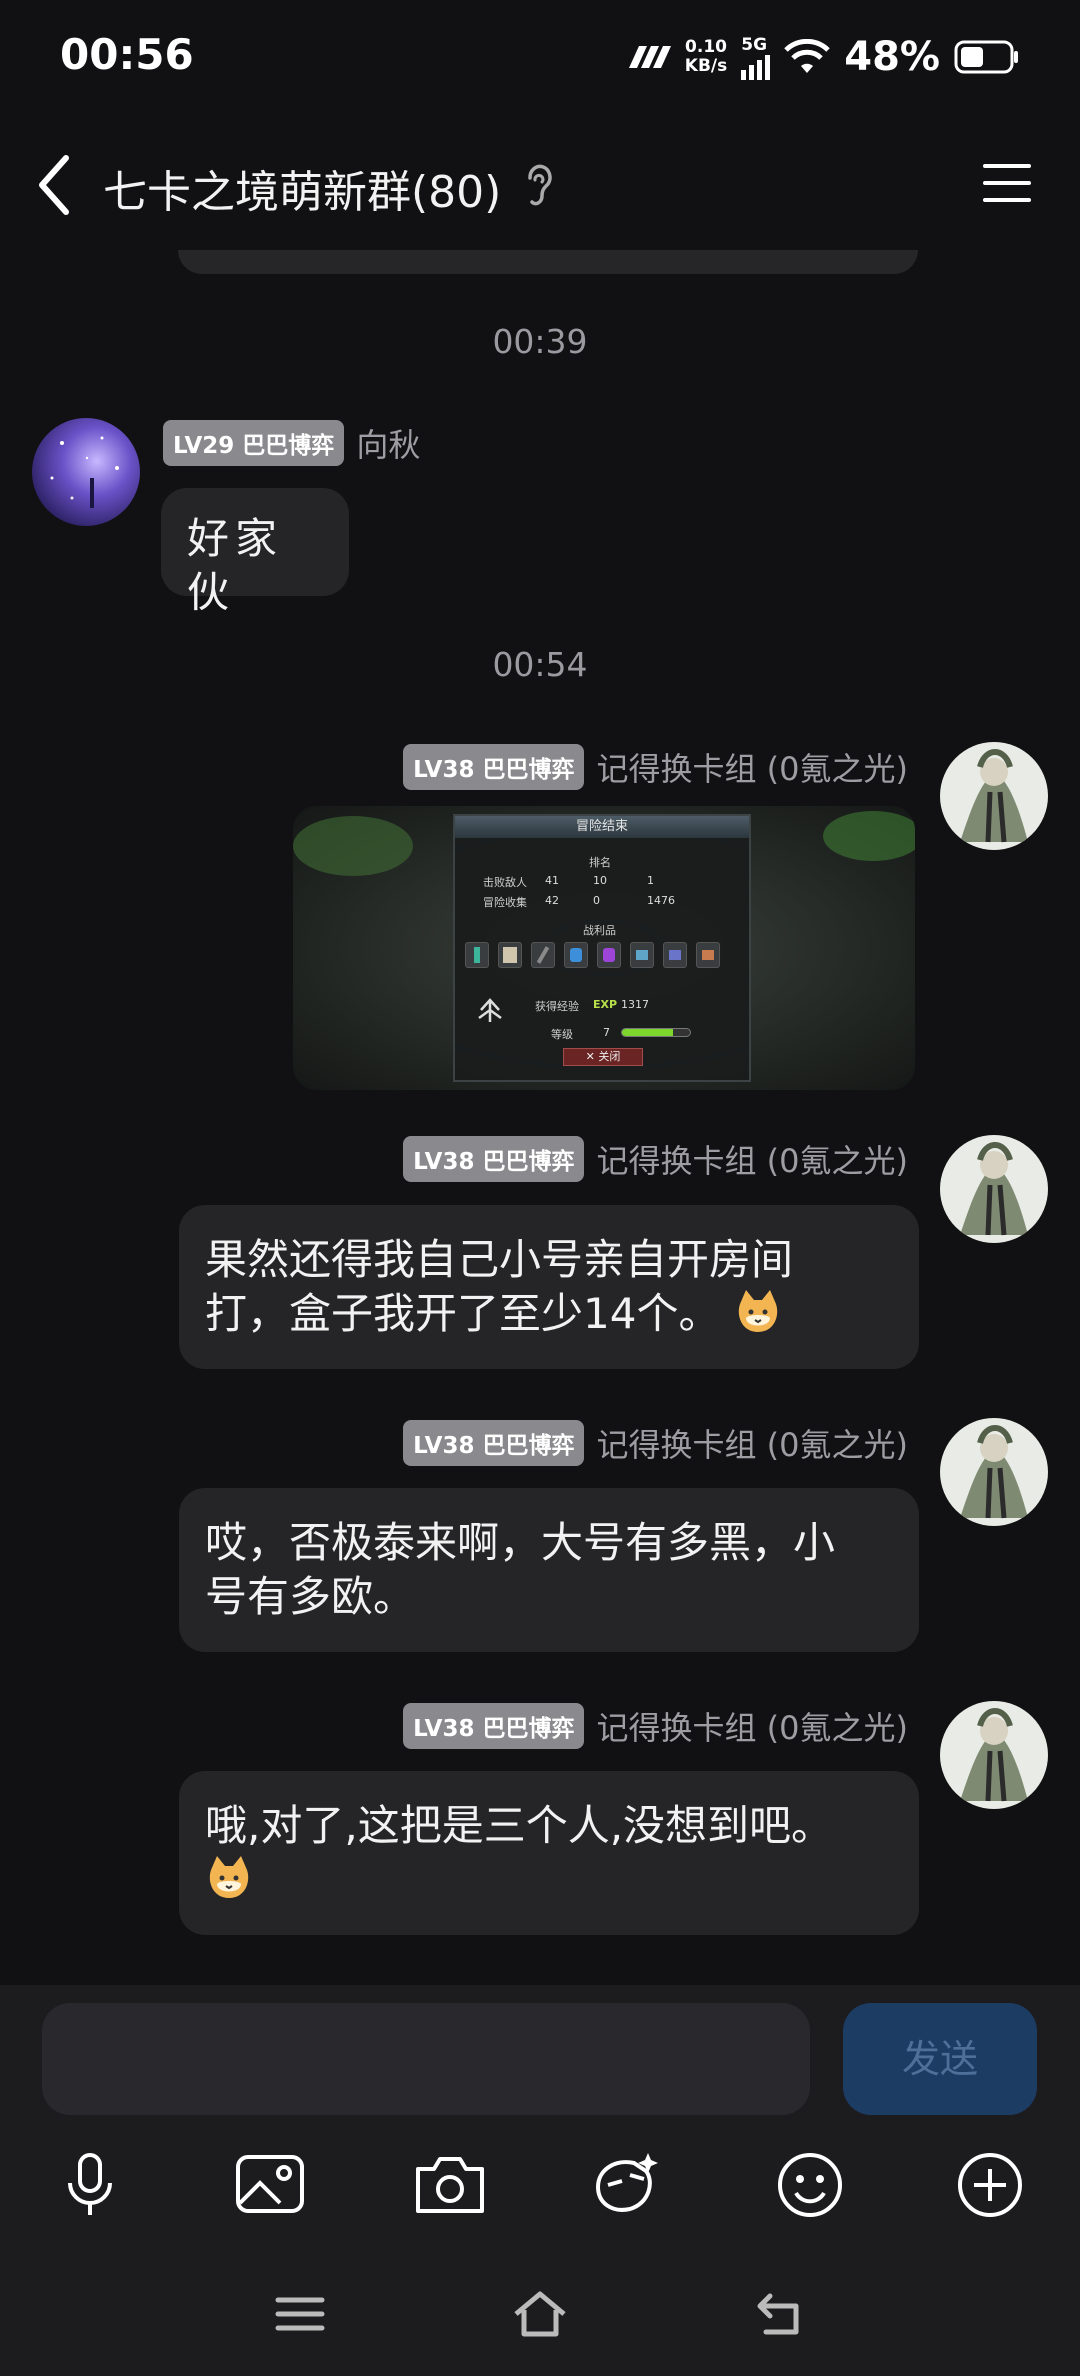  Describe the element at coordinates (90, 2185) in the screenshot. I see `microphone-icon` at that location.